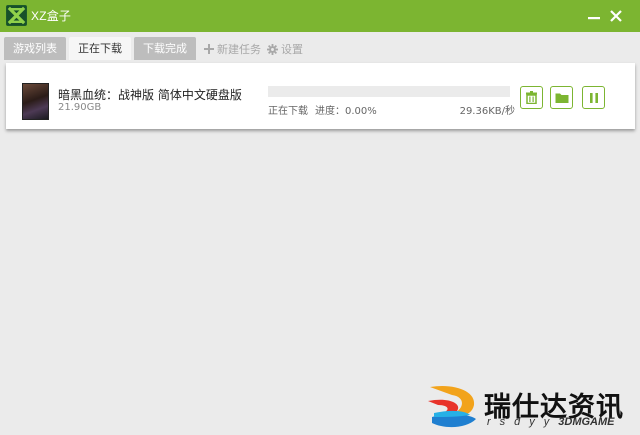 The width and height of the screenshot is (640, 435). I want to click on delete-button, so click(531, 97).